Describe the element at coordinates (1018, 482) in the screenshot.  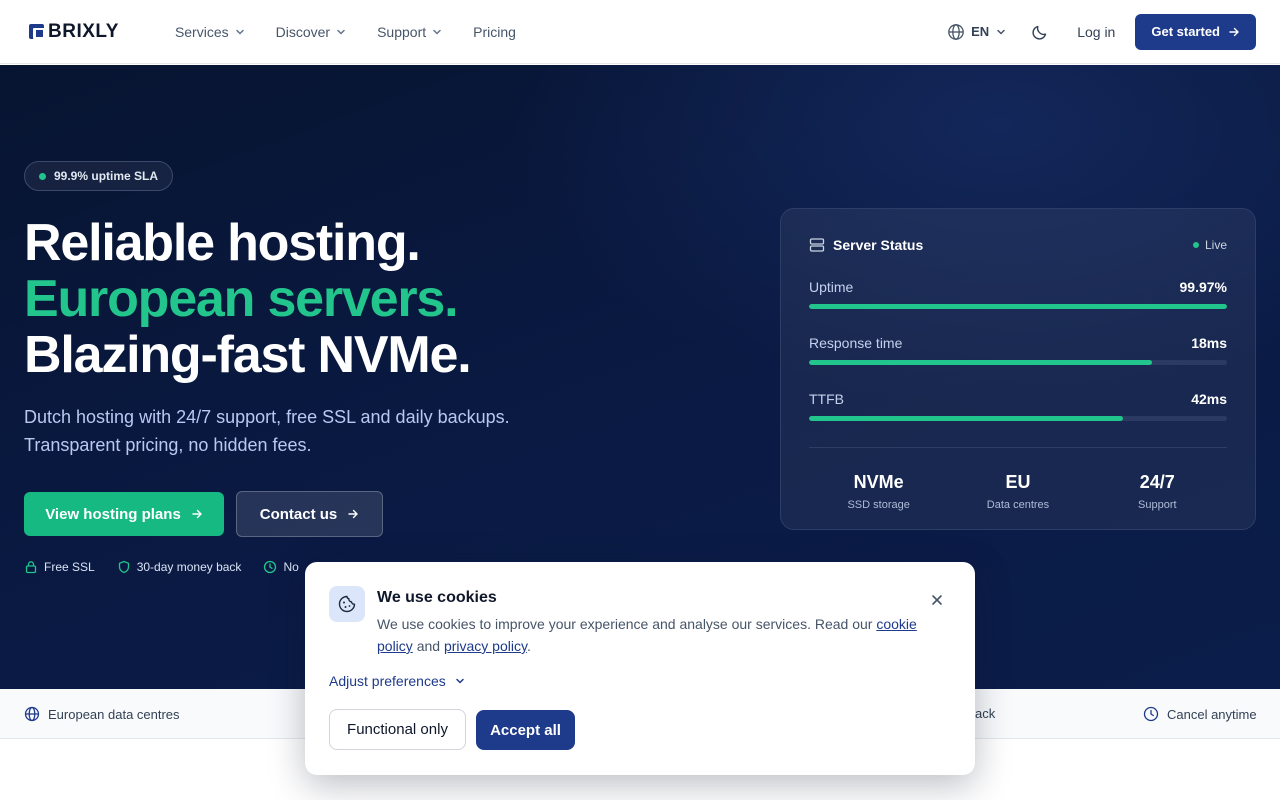
I see `stat-eu-value: EU` at that location.